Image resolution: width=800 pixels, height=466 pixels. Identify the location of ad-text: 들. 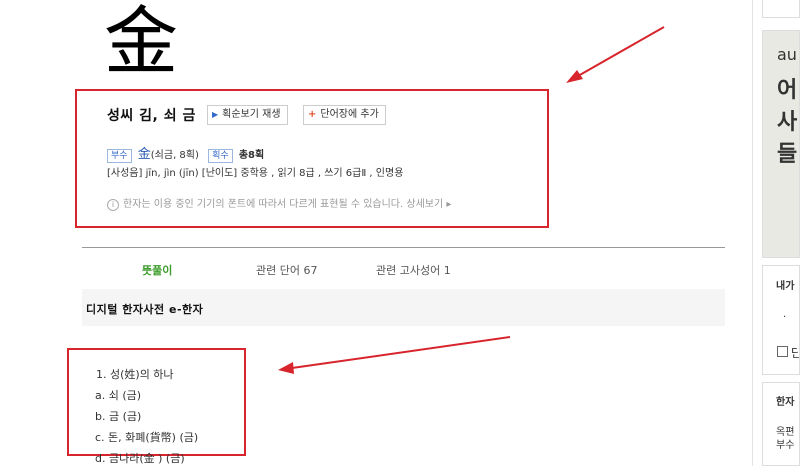
(787, 154).